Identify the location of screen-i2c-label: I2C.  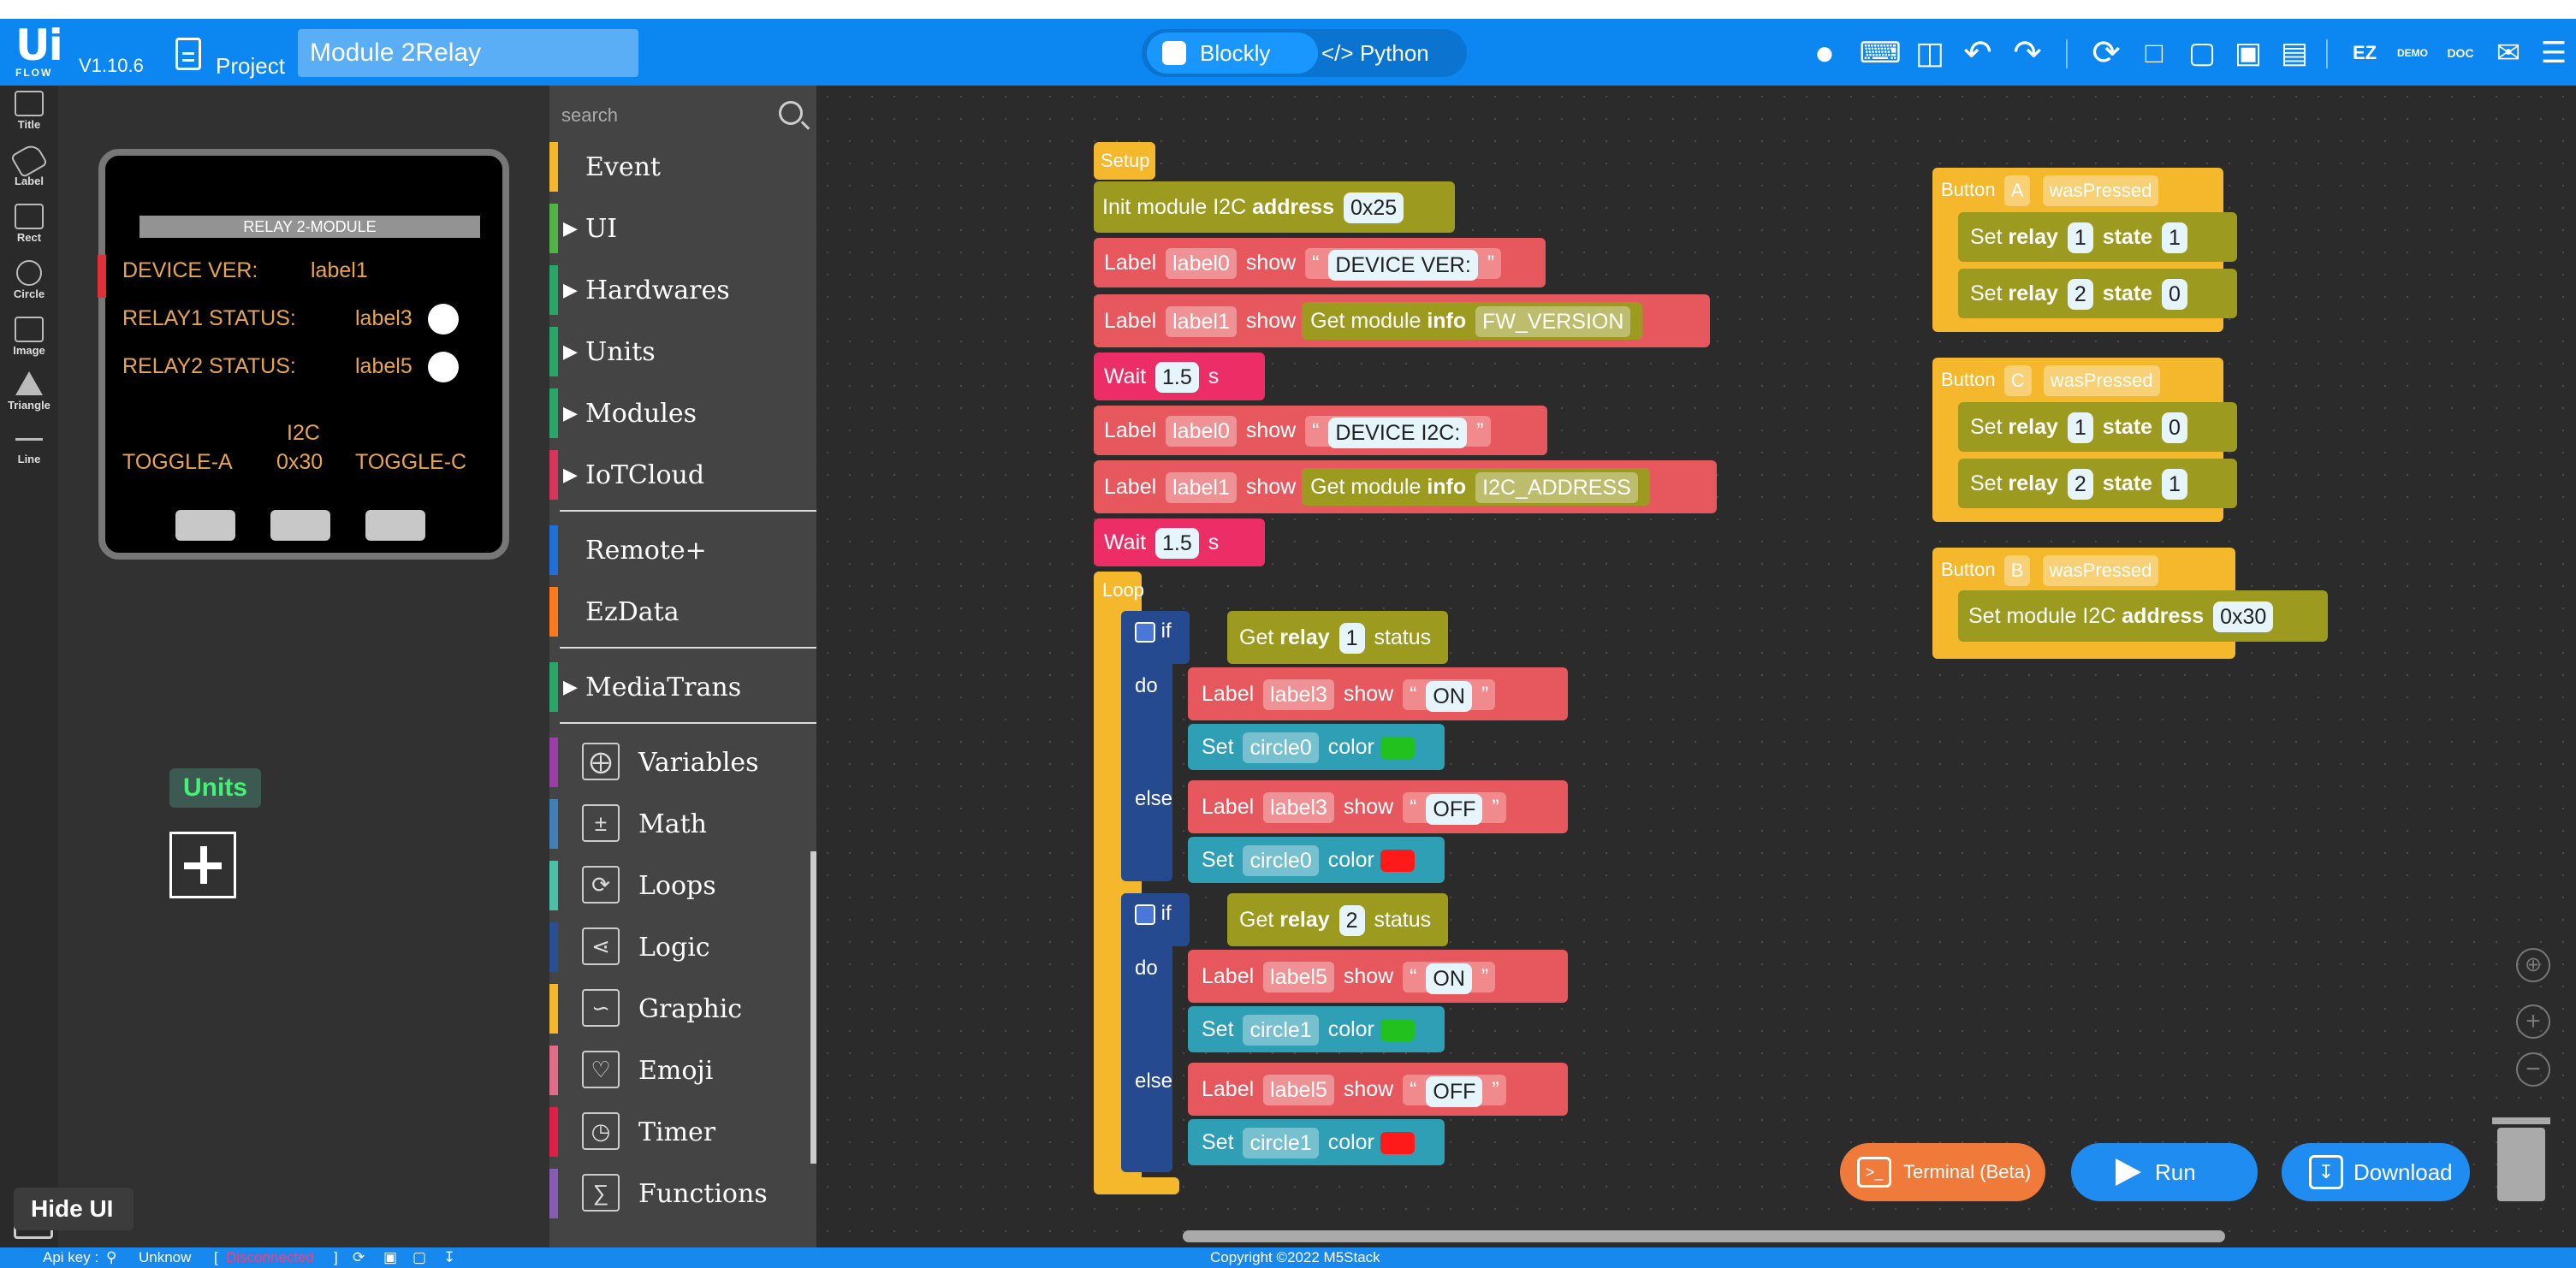
(303, 433).